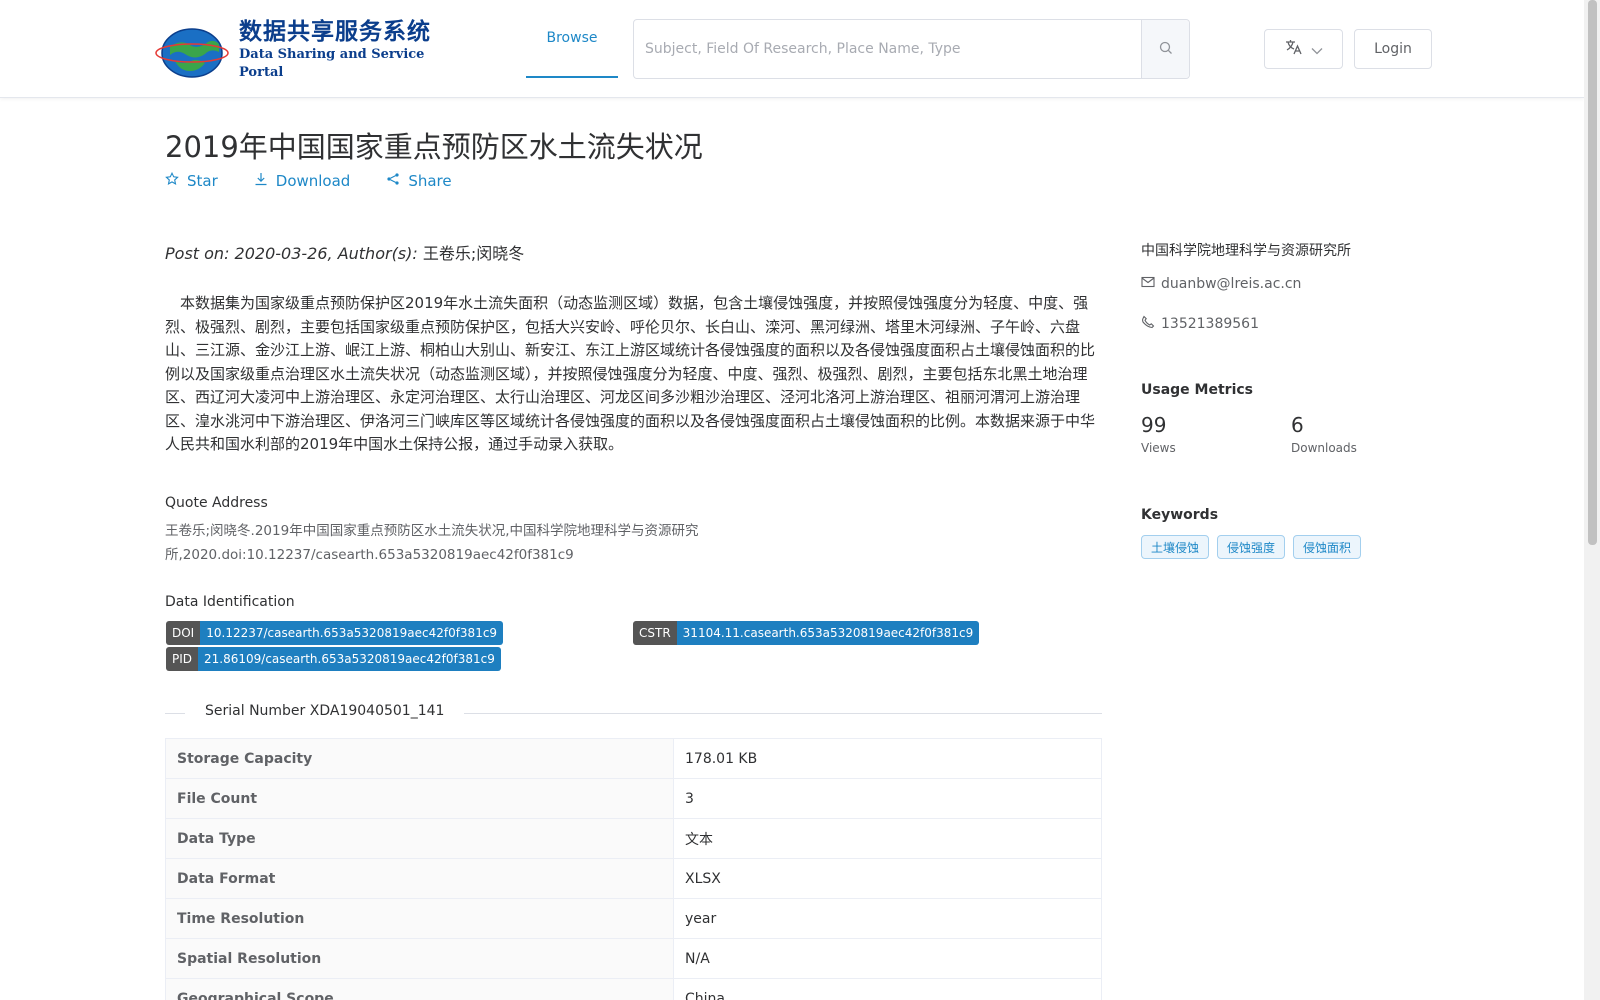 This screenshot has width=1600, height=1000. What do you see at coordinates (325, 711) in the screenshot?
I see `serial-number: Serial Number XDA19040501_141` at bounding box center [325, 711].